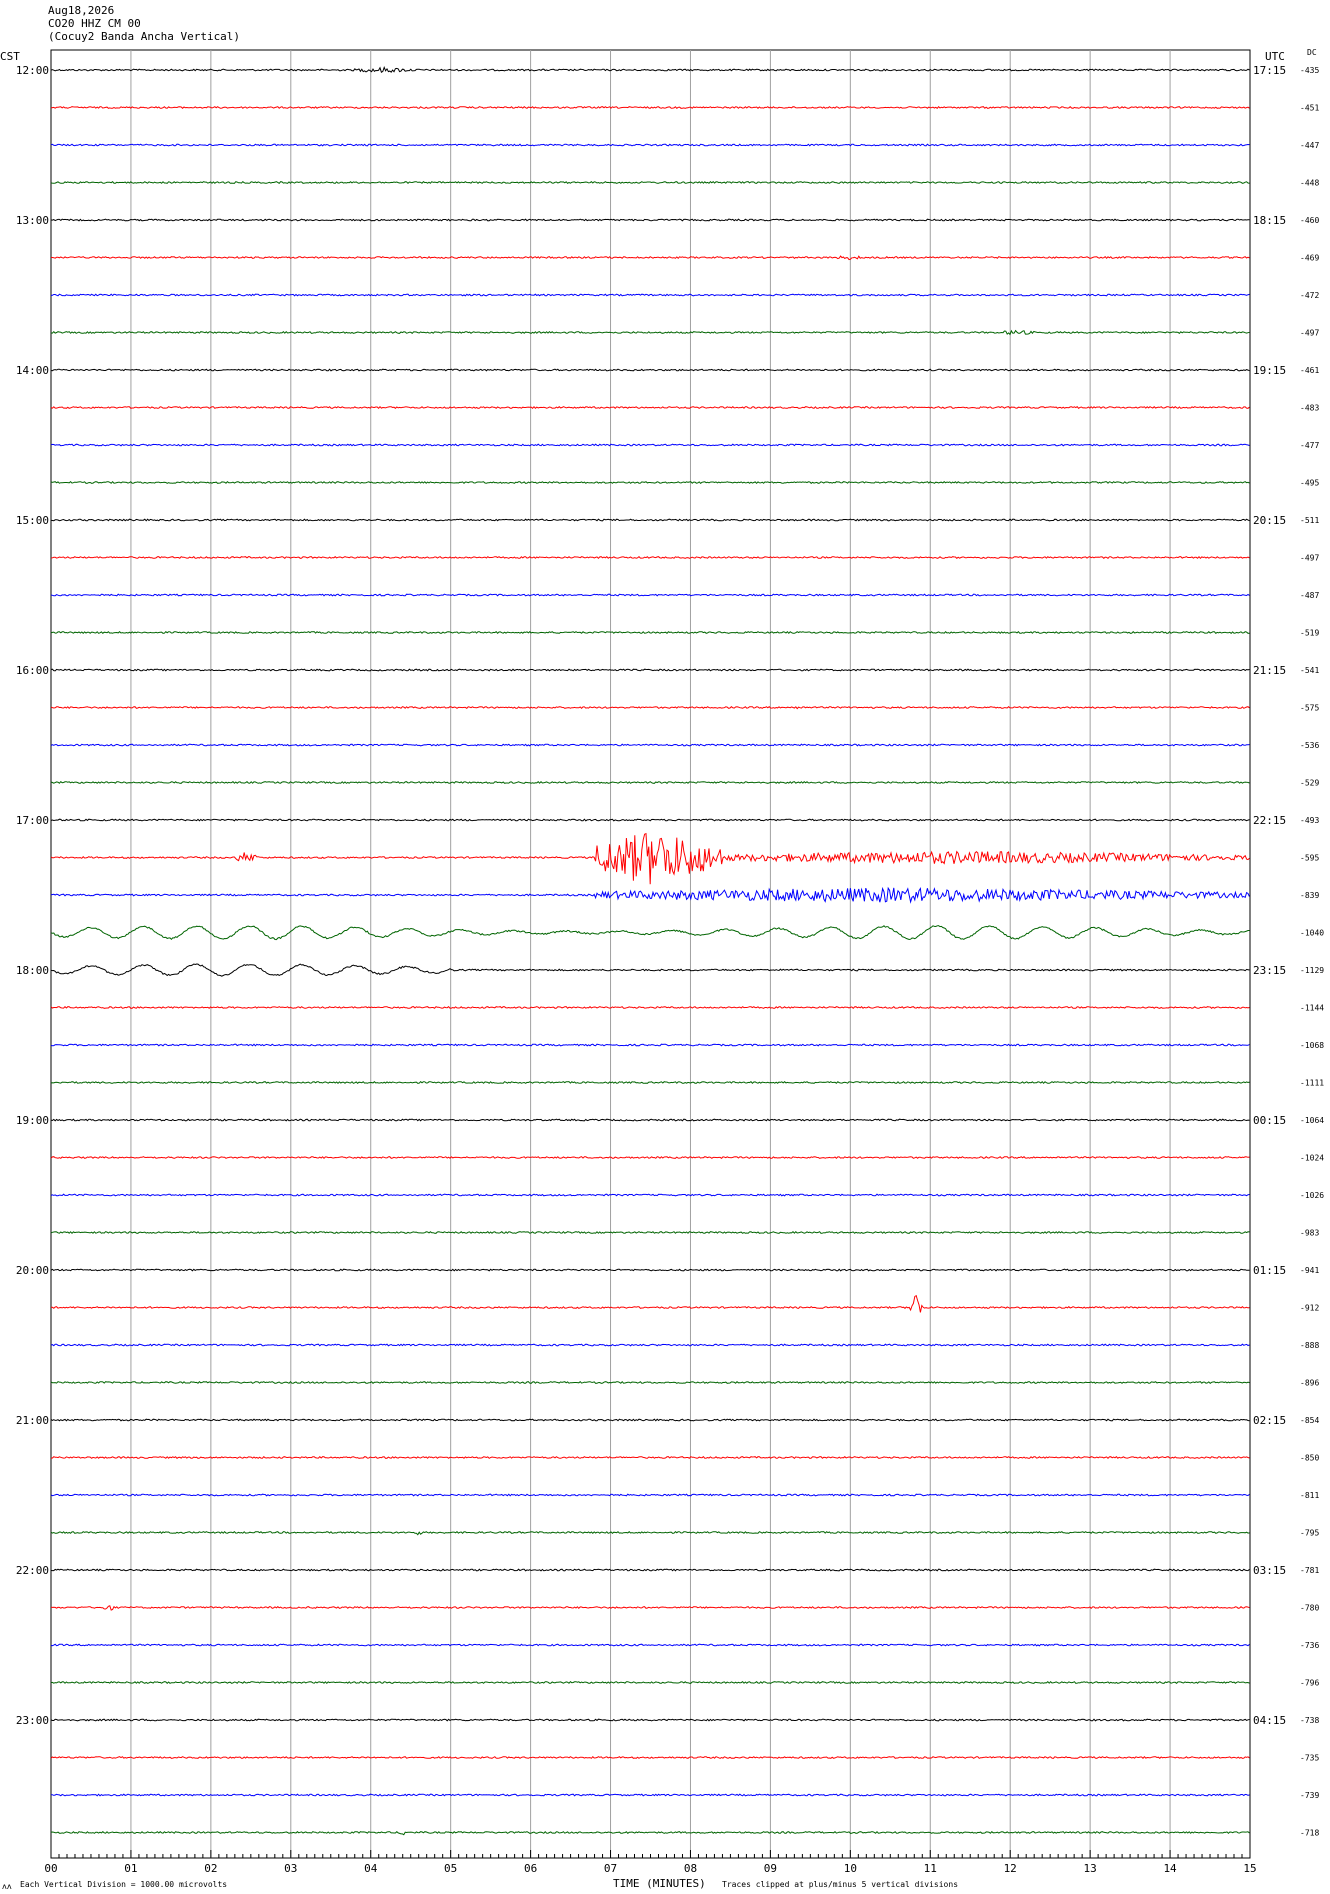 This screenshot has height=1894, width=1330. I want to click on cst-hour-label: 13:00, so click(32, 220).